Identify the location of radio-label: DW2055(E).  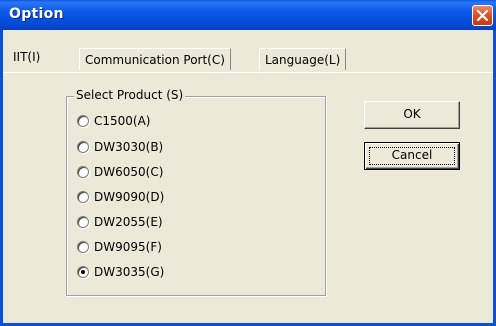
(128, 222).